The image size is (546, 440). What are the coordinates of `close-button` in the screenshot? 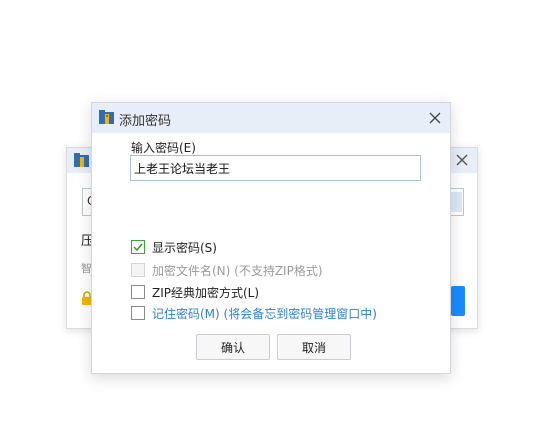 It's located at (435, 118).